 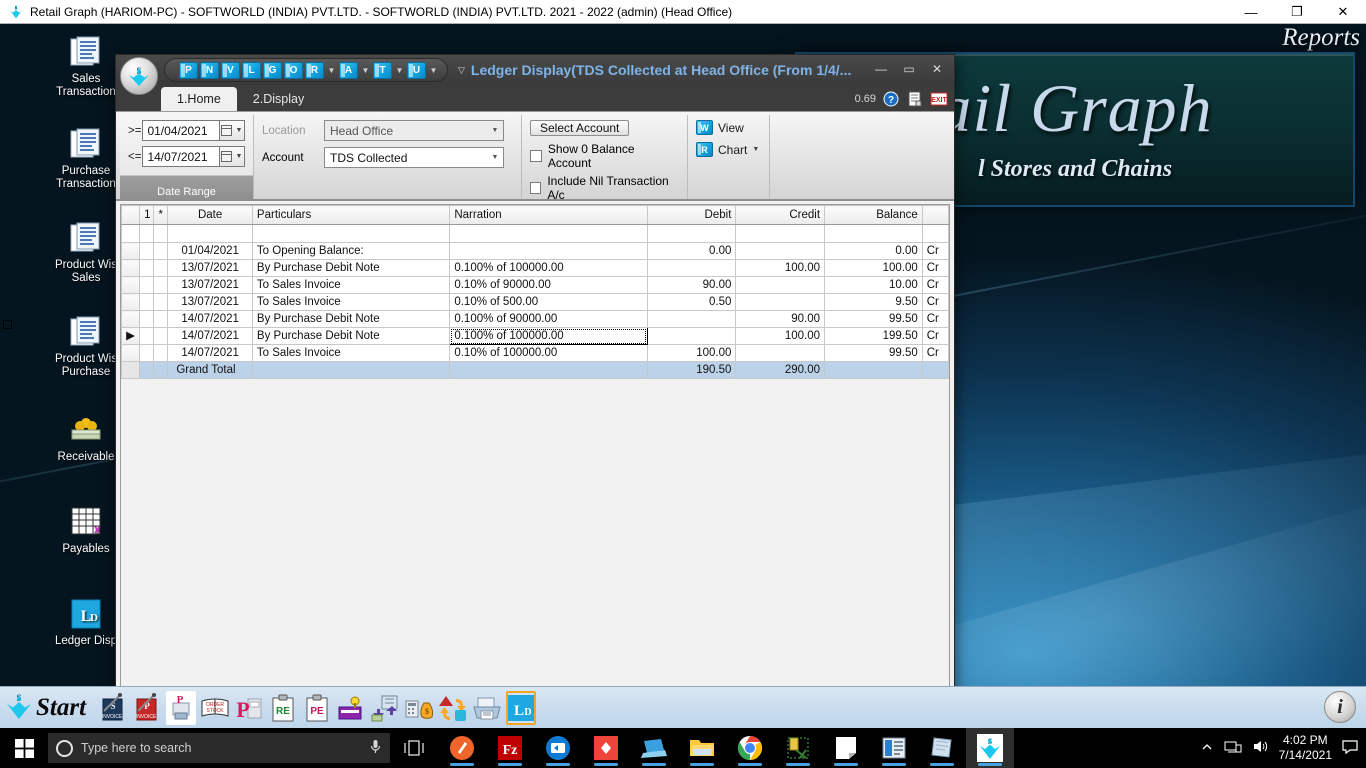 I want to click on main-maximize-button: ❐, so click(x=1297, y=12).